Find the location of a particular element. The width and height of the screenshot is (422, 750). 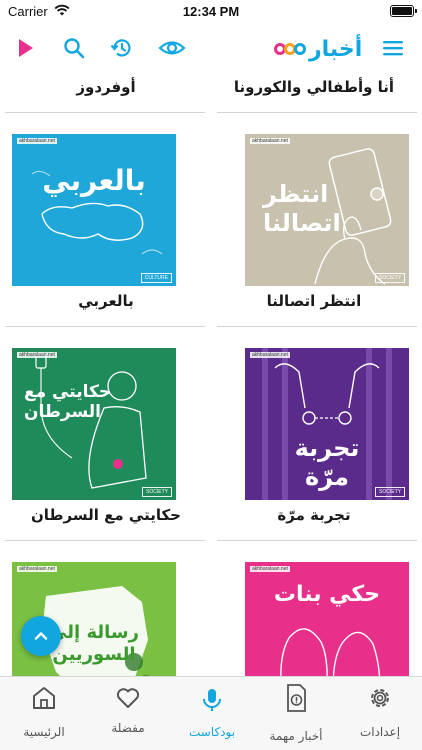

cover-headline: انتظر اتصالنا is located at coordinates (302, 208).